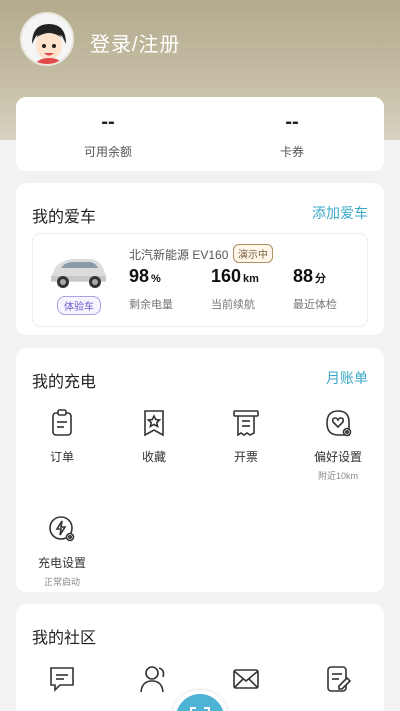 Image resolution: width=400 pixels, height=711 pixels. I want to click on charging-settings-sub: 正常启动, so click(61, 582).